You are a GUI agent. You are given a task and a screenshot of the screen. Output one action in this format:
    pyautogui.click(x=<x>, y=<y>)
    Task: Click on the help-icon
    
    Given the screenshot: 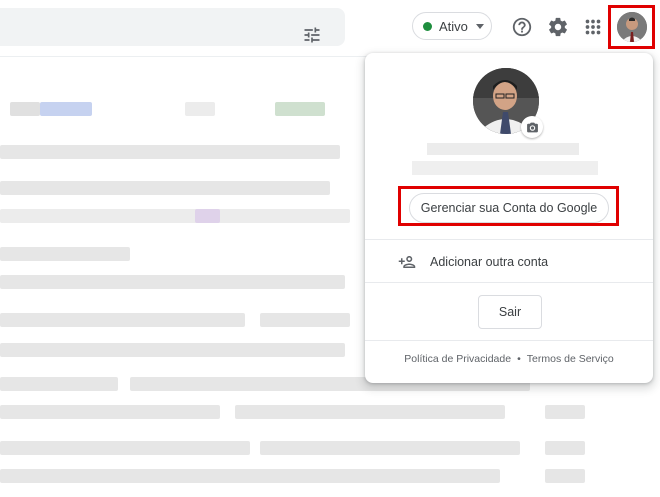 What is the action you would take?
    pyautogui.click(x=522, y=27)
    